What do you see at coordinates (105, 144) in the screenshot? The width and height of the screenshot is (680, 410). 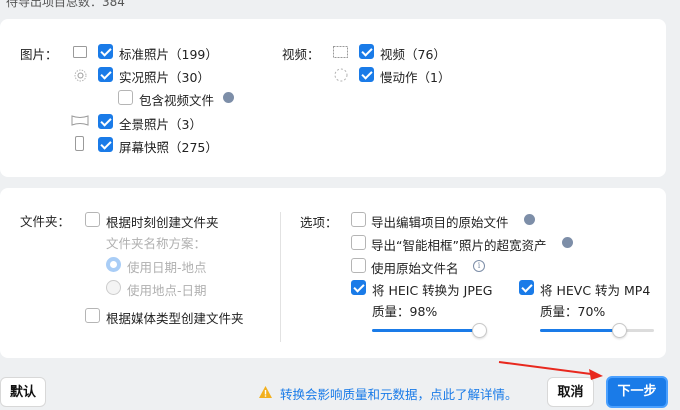 I see `screenshots-checkbox` at bounding box center [105, 144].